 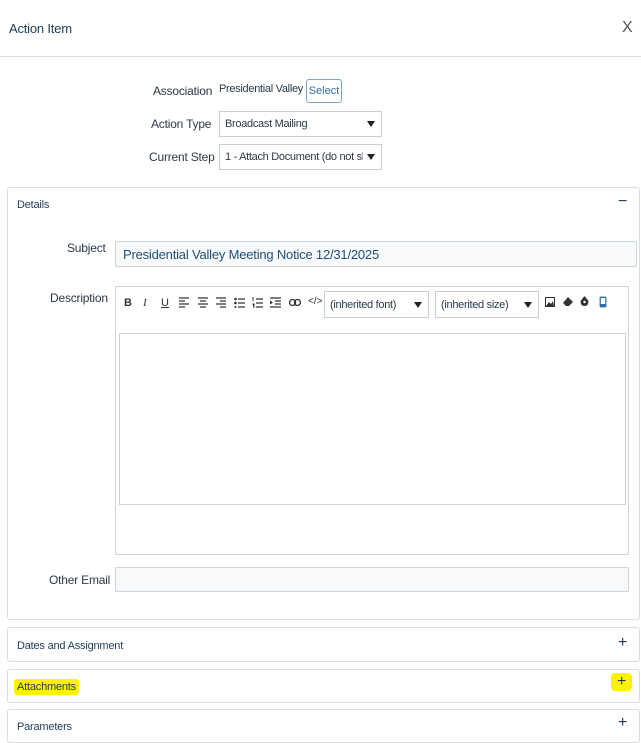 I want to click on parameters-title: Parameters, so click(x=44, y=727).